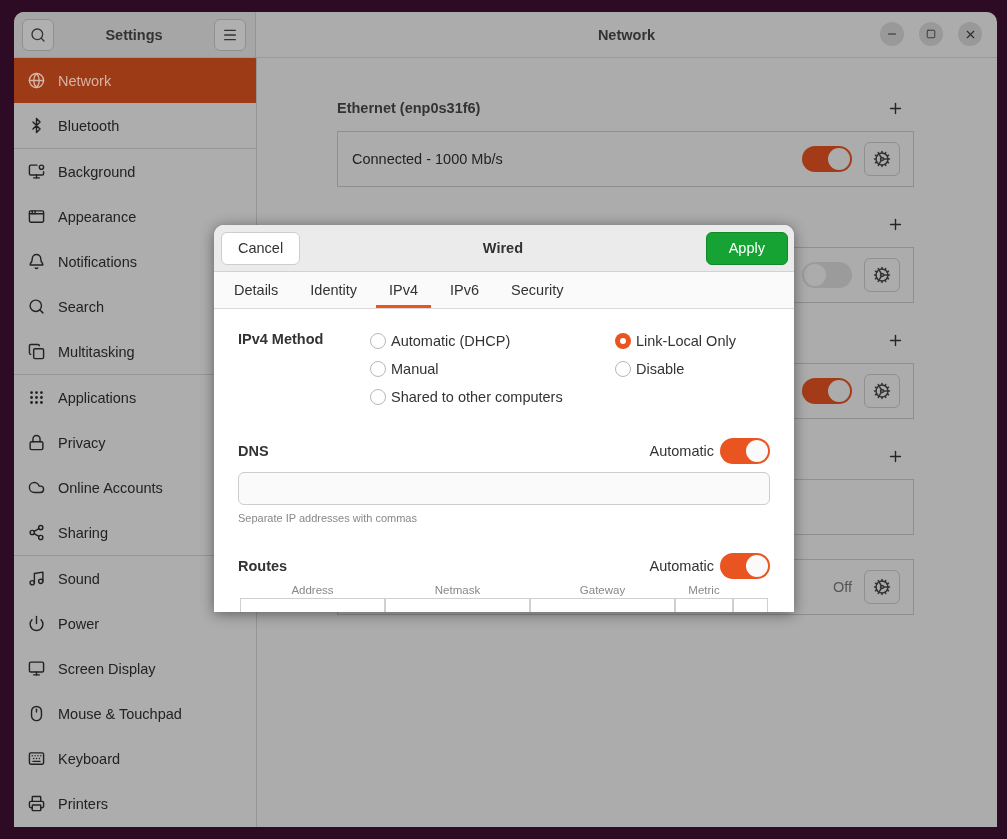  What do you see at coordinates (457, 590) in the screenshot?
I see `column-header: Netmask` at bounding box center [457, 590].